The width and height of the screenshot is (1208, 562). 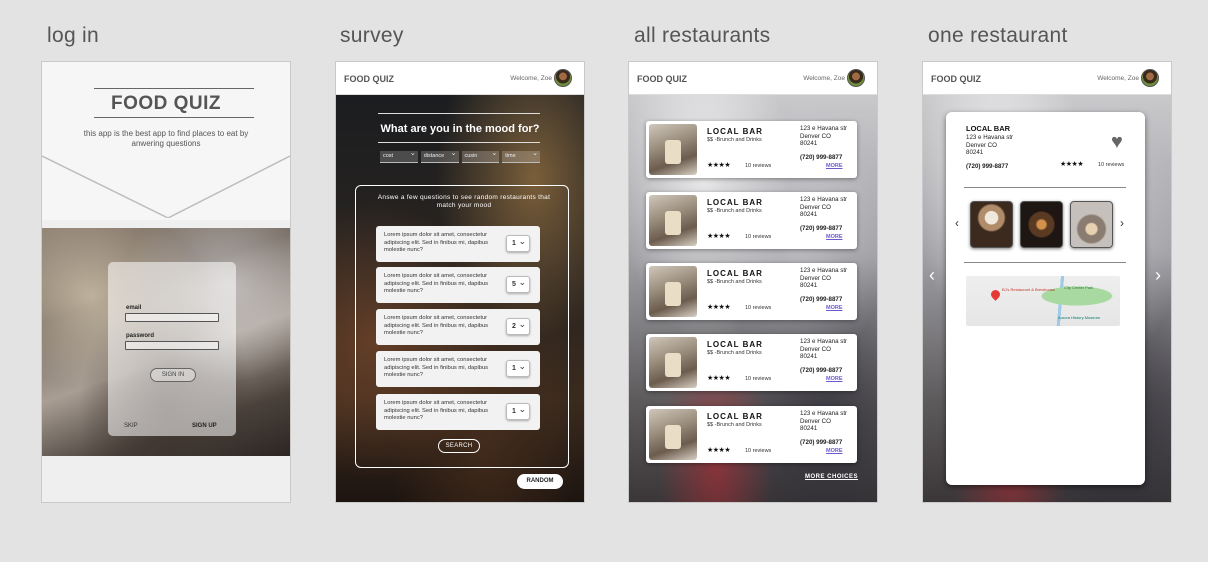 What do you see at coordinates (957, 223) in the screenshot?
I see `gallery-prev-icon: ‹` at bounding box center [957, 223].